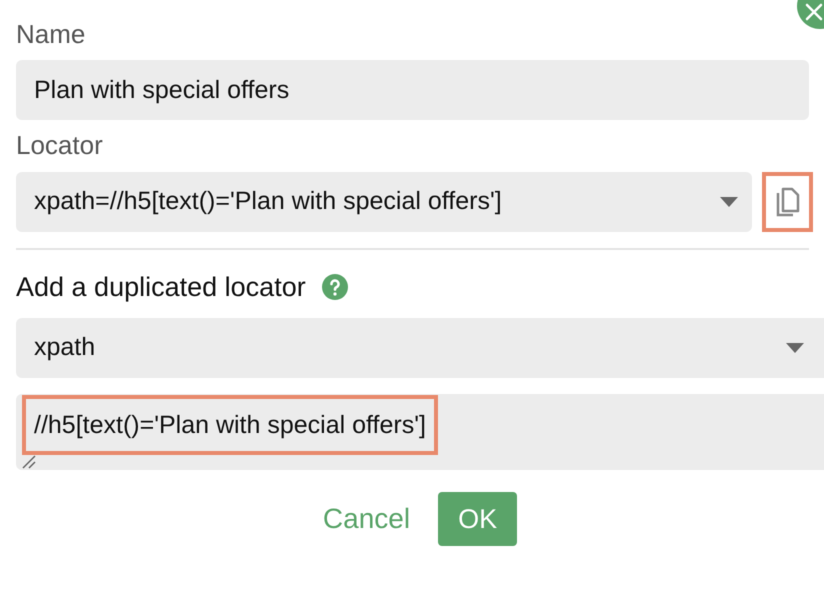 Image resolution: width=824 pixels, height=594 pixels. Describe the element at coordinates (230, 425) in the screenshot. I see `textarea-value: //h5[text()='Plan with special offers']` at that location.